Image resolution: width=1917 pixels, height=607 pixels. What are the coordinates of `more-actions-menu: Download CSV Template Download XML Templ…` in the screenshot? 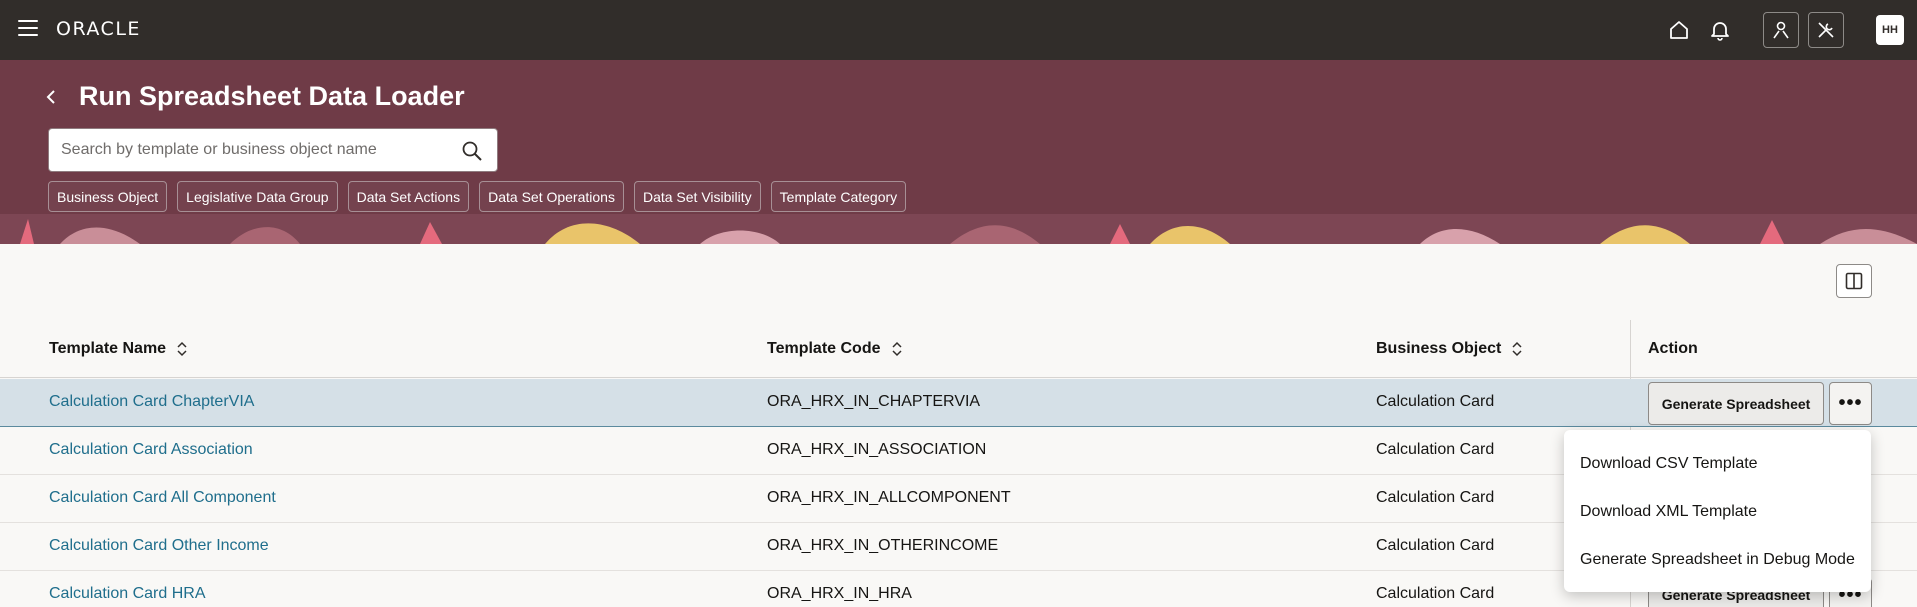 It's located at (1717, 511).